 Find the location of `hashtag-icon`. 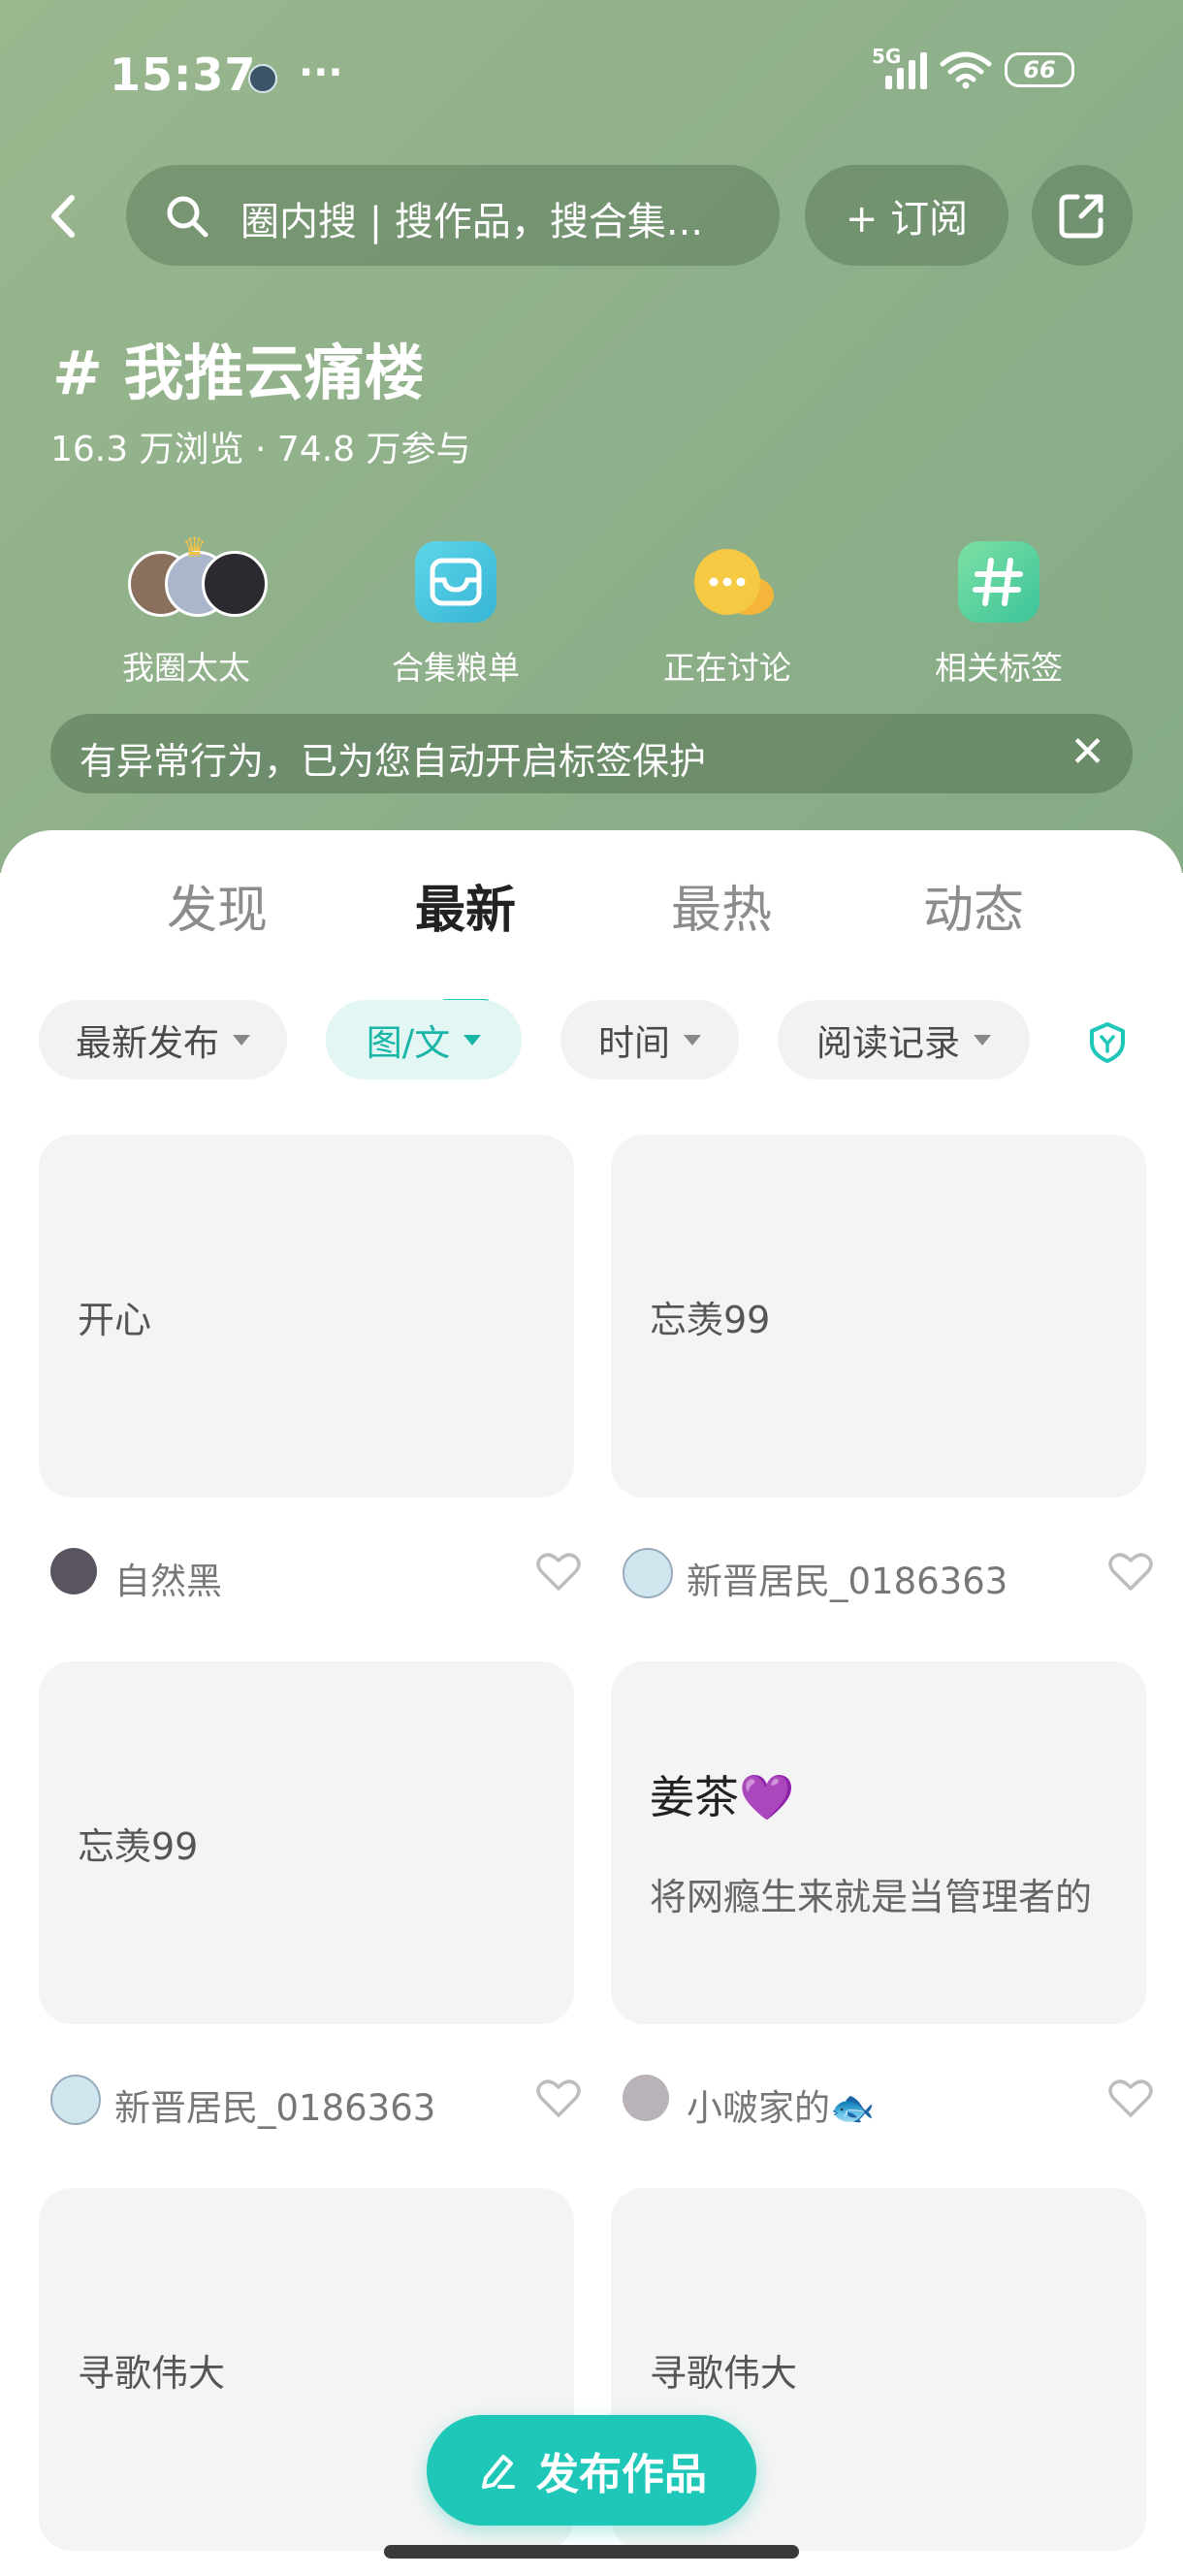

hashtag-icon is located at coordinates (998, 582).